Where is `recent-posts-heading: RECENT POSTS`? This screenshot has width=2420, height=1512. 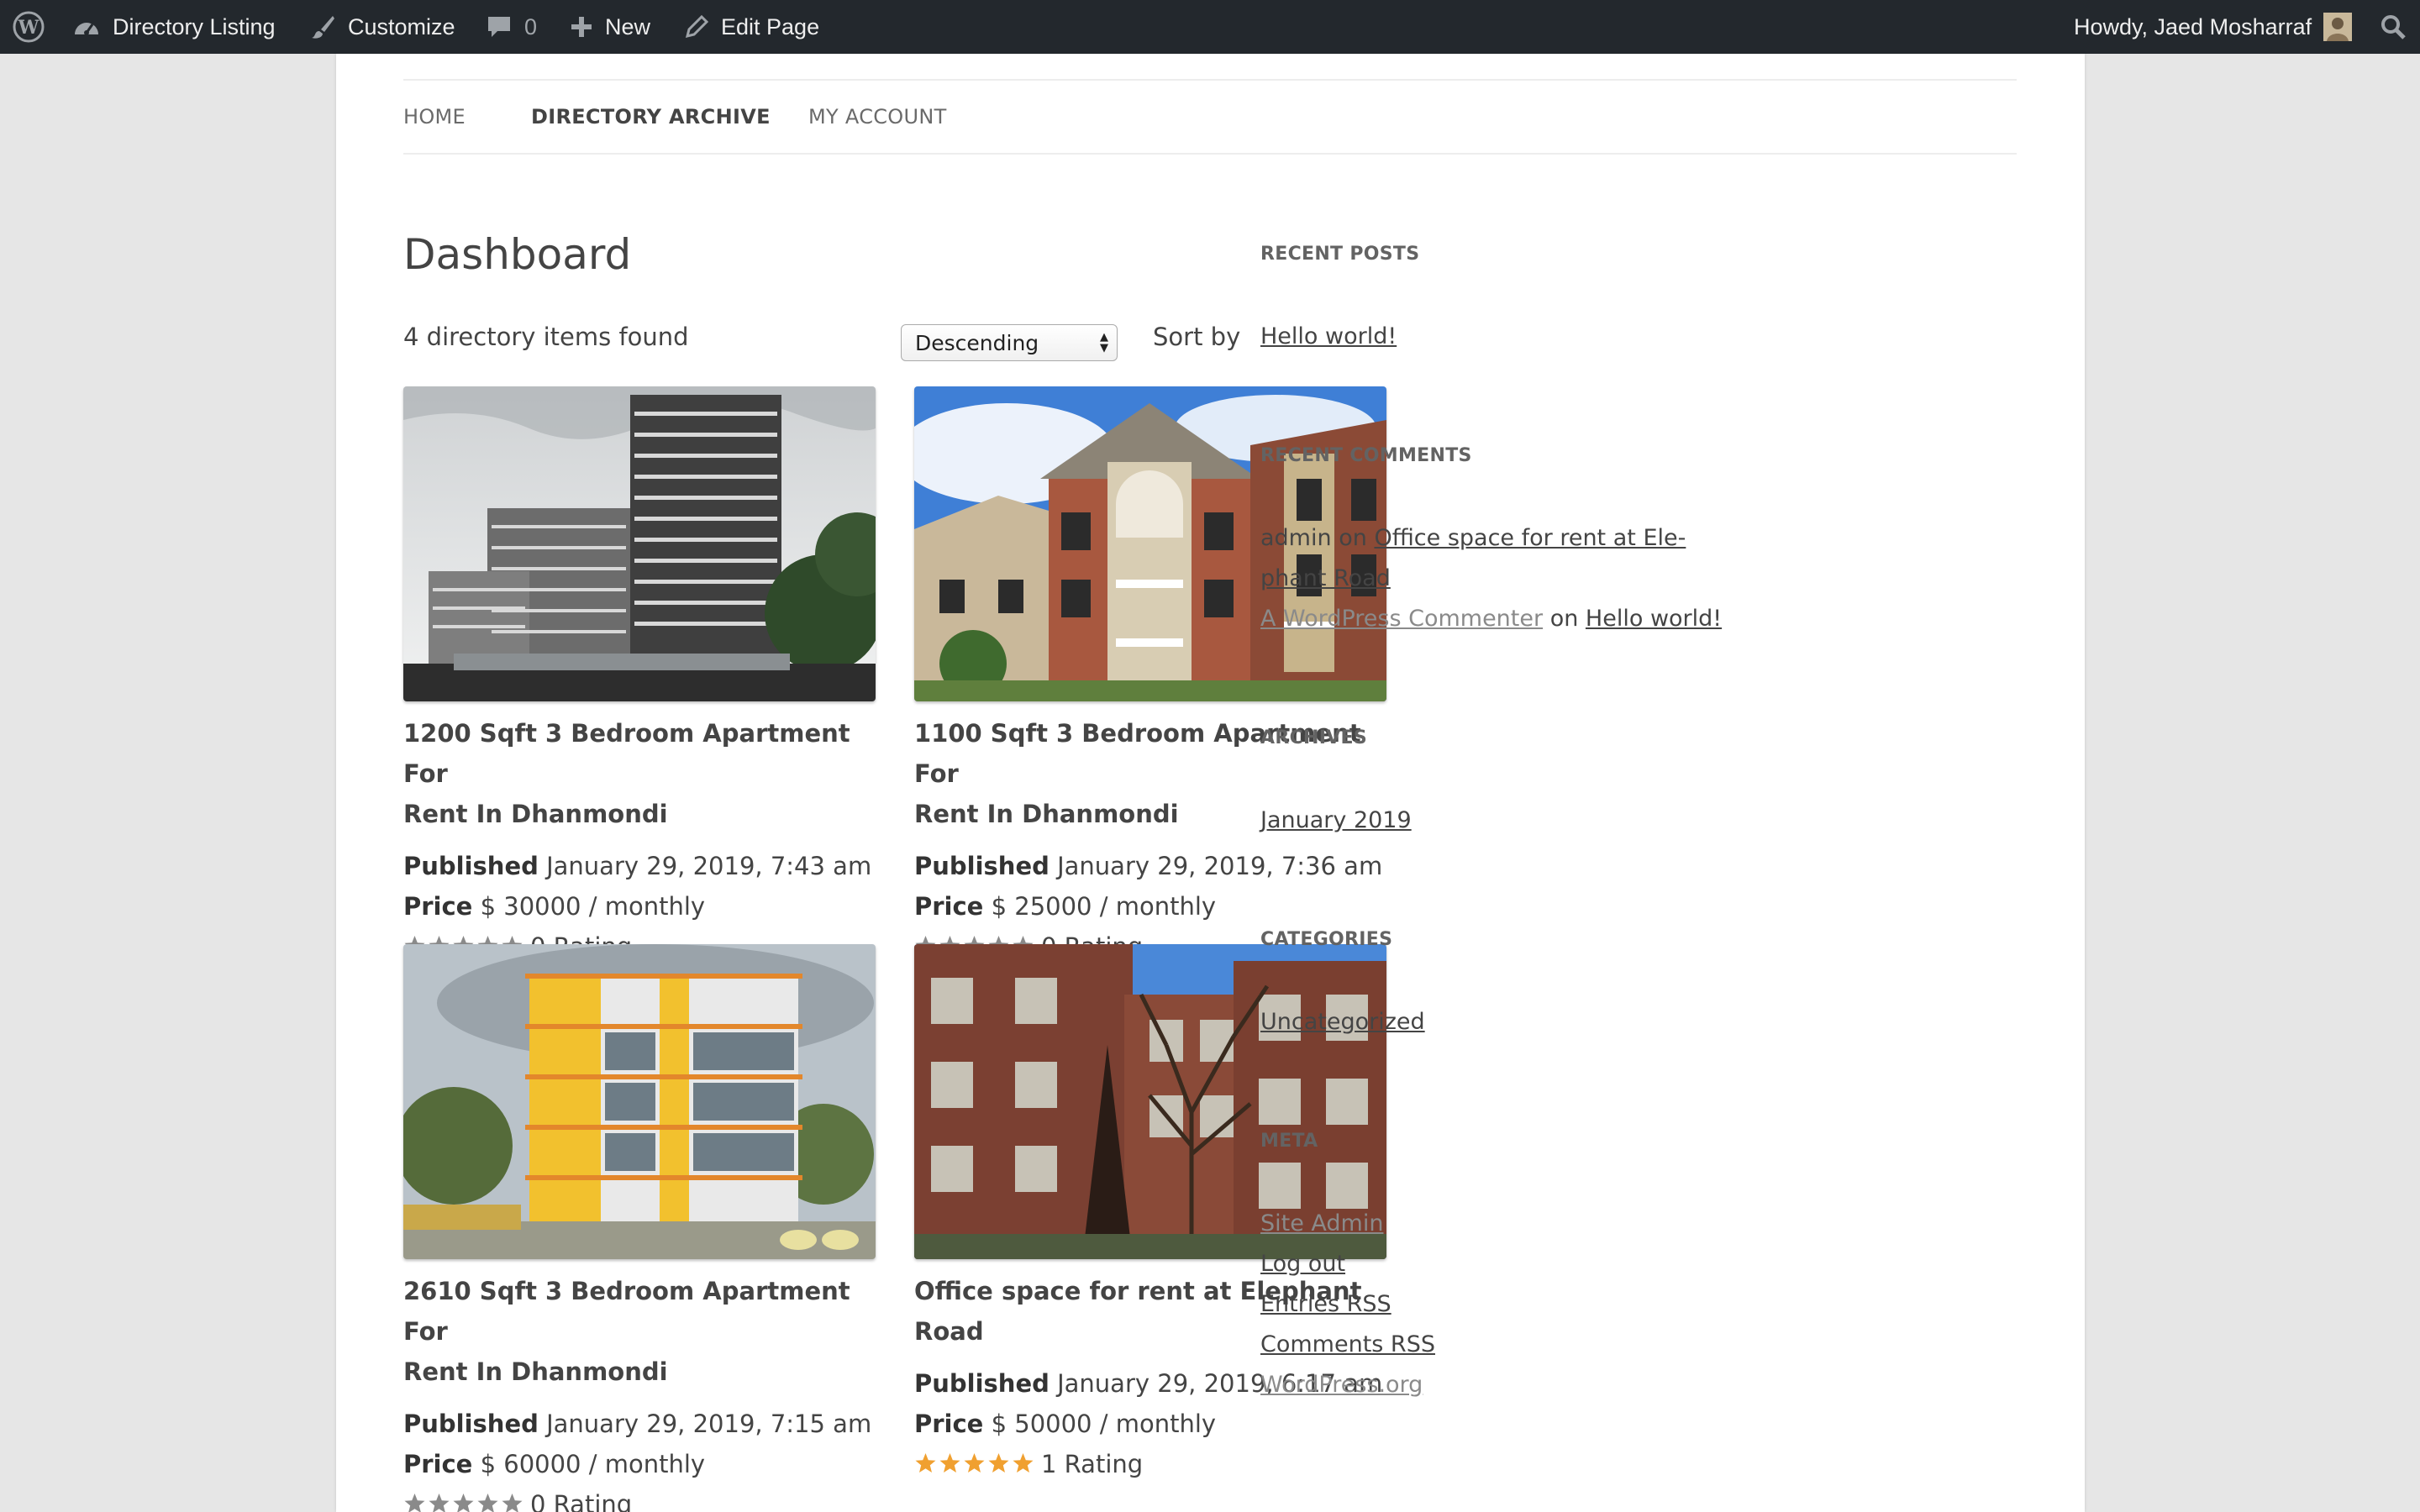
recent-posts-heading: RECENT POSTS is located at coordinates (1340, 254).